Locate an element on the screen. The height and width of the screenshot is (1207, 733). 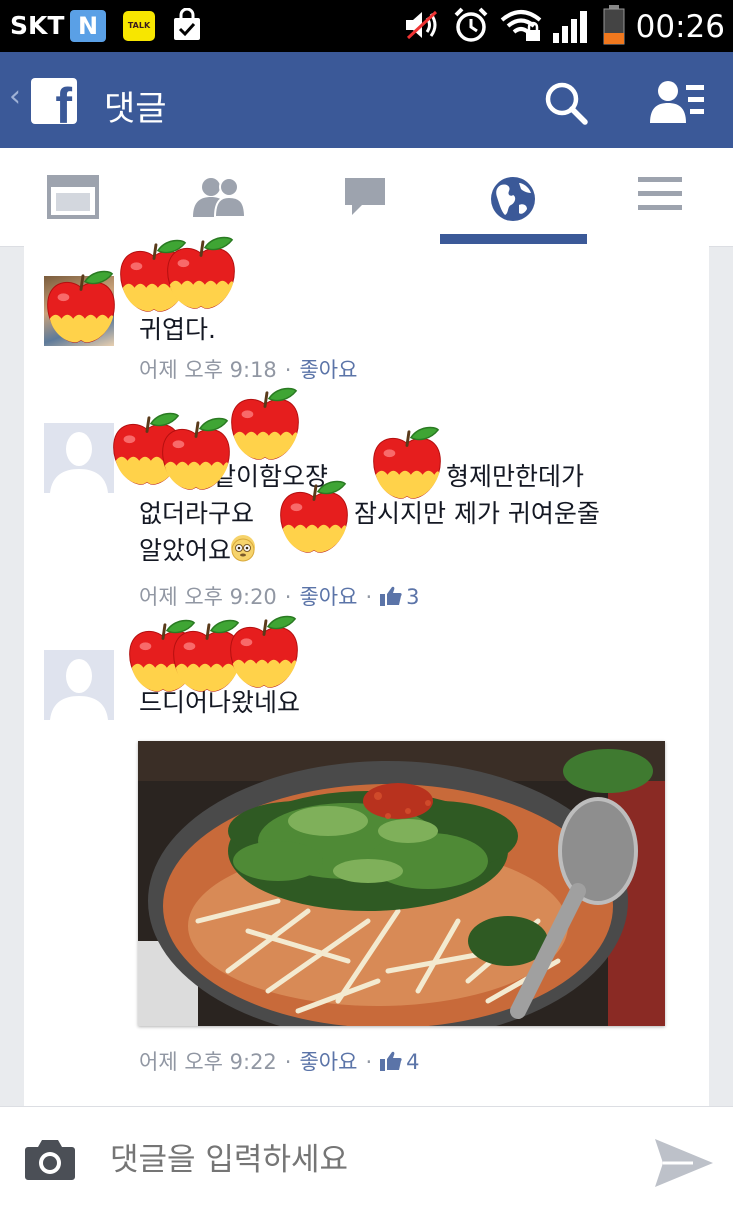
comment-timestamp: 어제 오후 9:20 is located at coordinates (208, 597).